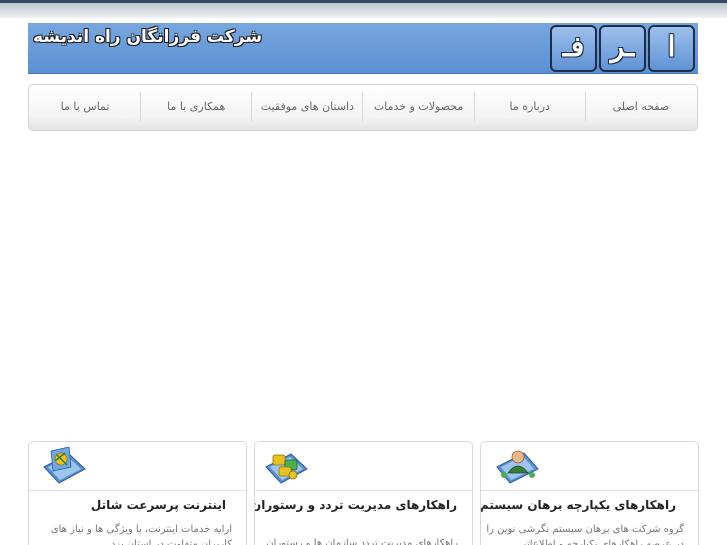 The height and width of the screenshot is (545, 727). Describe the element at coordinates (147, 37) in the screenshot. I see `company-name: شرکت فرزانگان راه اندیشه` at that location.